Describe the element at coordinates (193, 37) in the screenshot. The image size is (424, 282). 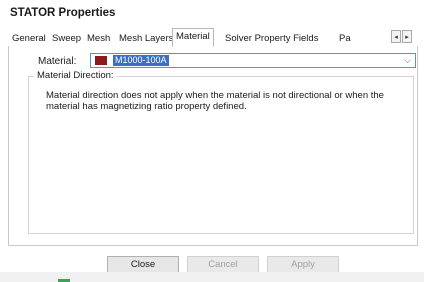
I see `tab-material: Material` at that location.